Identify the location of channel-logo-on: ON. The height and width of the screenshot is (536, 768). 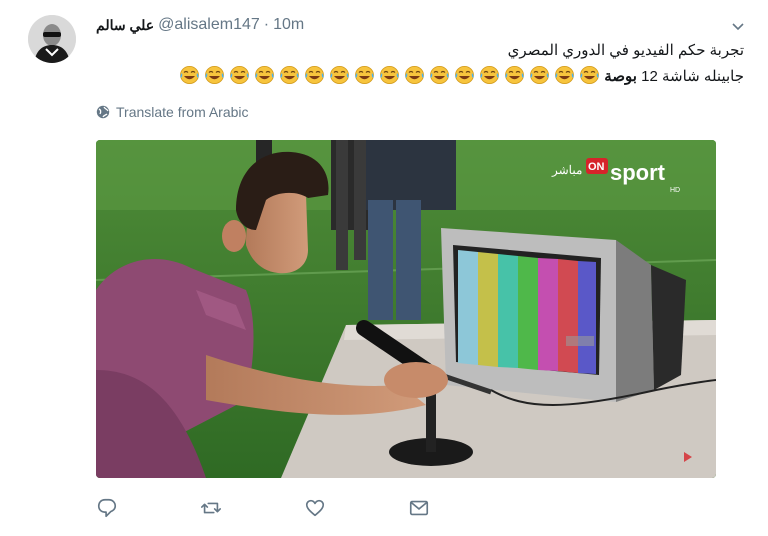
(596, 167).